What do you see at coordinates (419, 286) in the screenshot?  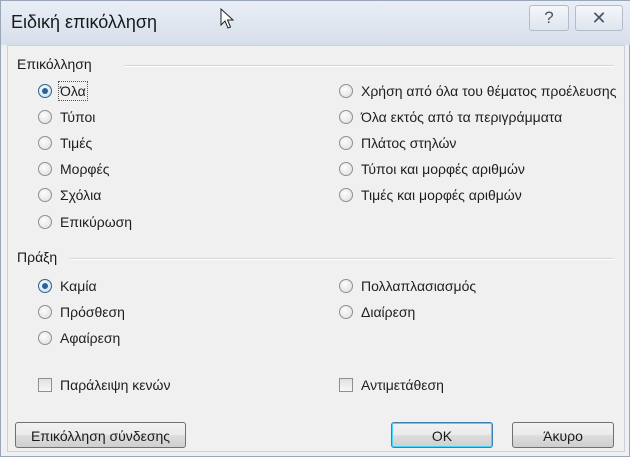 I see `option-label: Πολλαπλασιασμός` at bounding box center [419, 286].